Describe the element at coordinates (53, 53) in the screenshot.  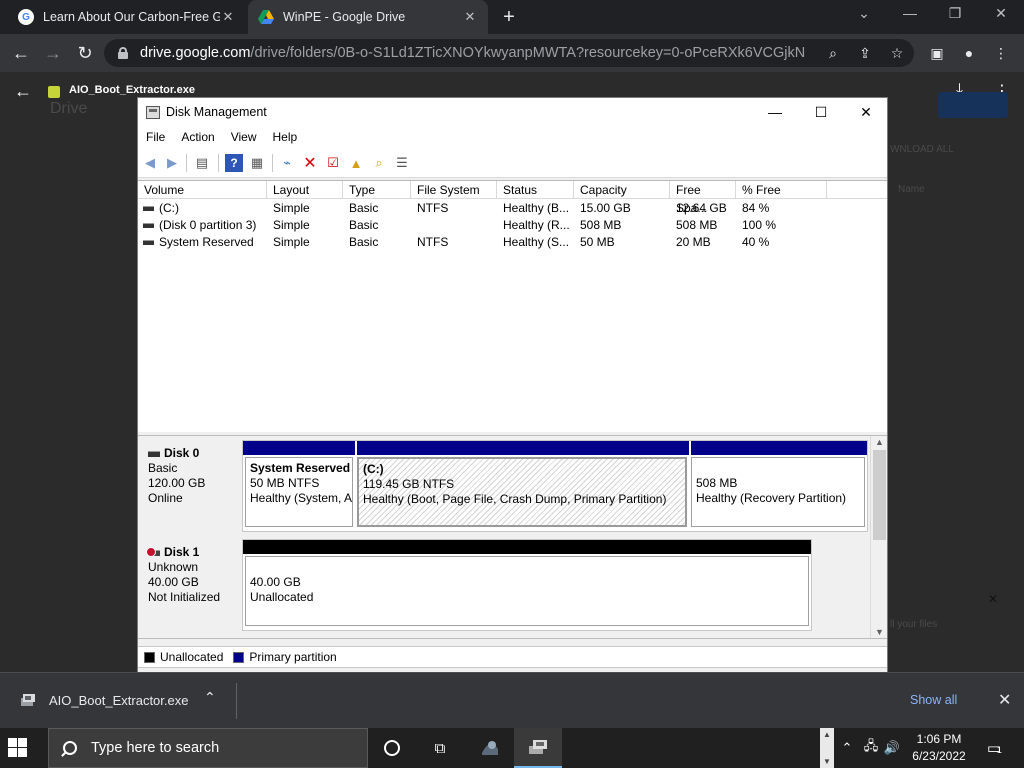
I see `forward-button: →` at that location.